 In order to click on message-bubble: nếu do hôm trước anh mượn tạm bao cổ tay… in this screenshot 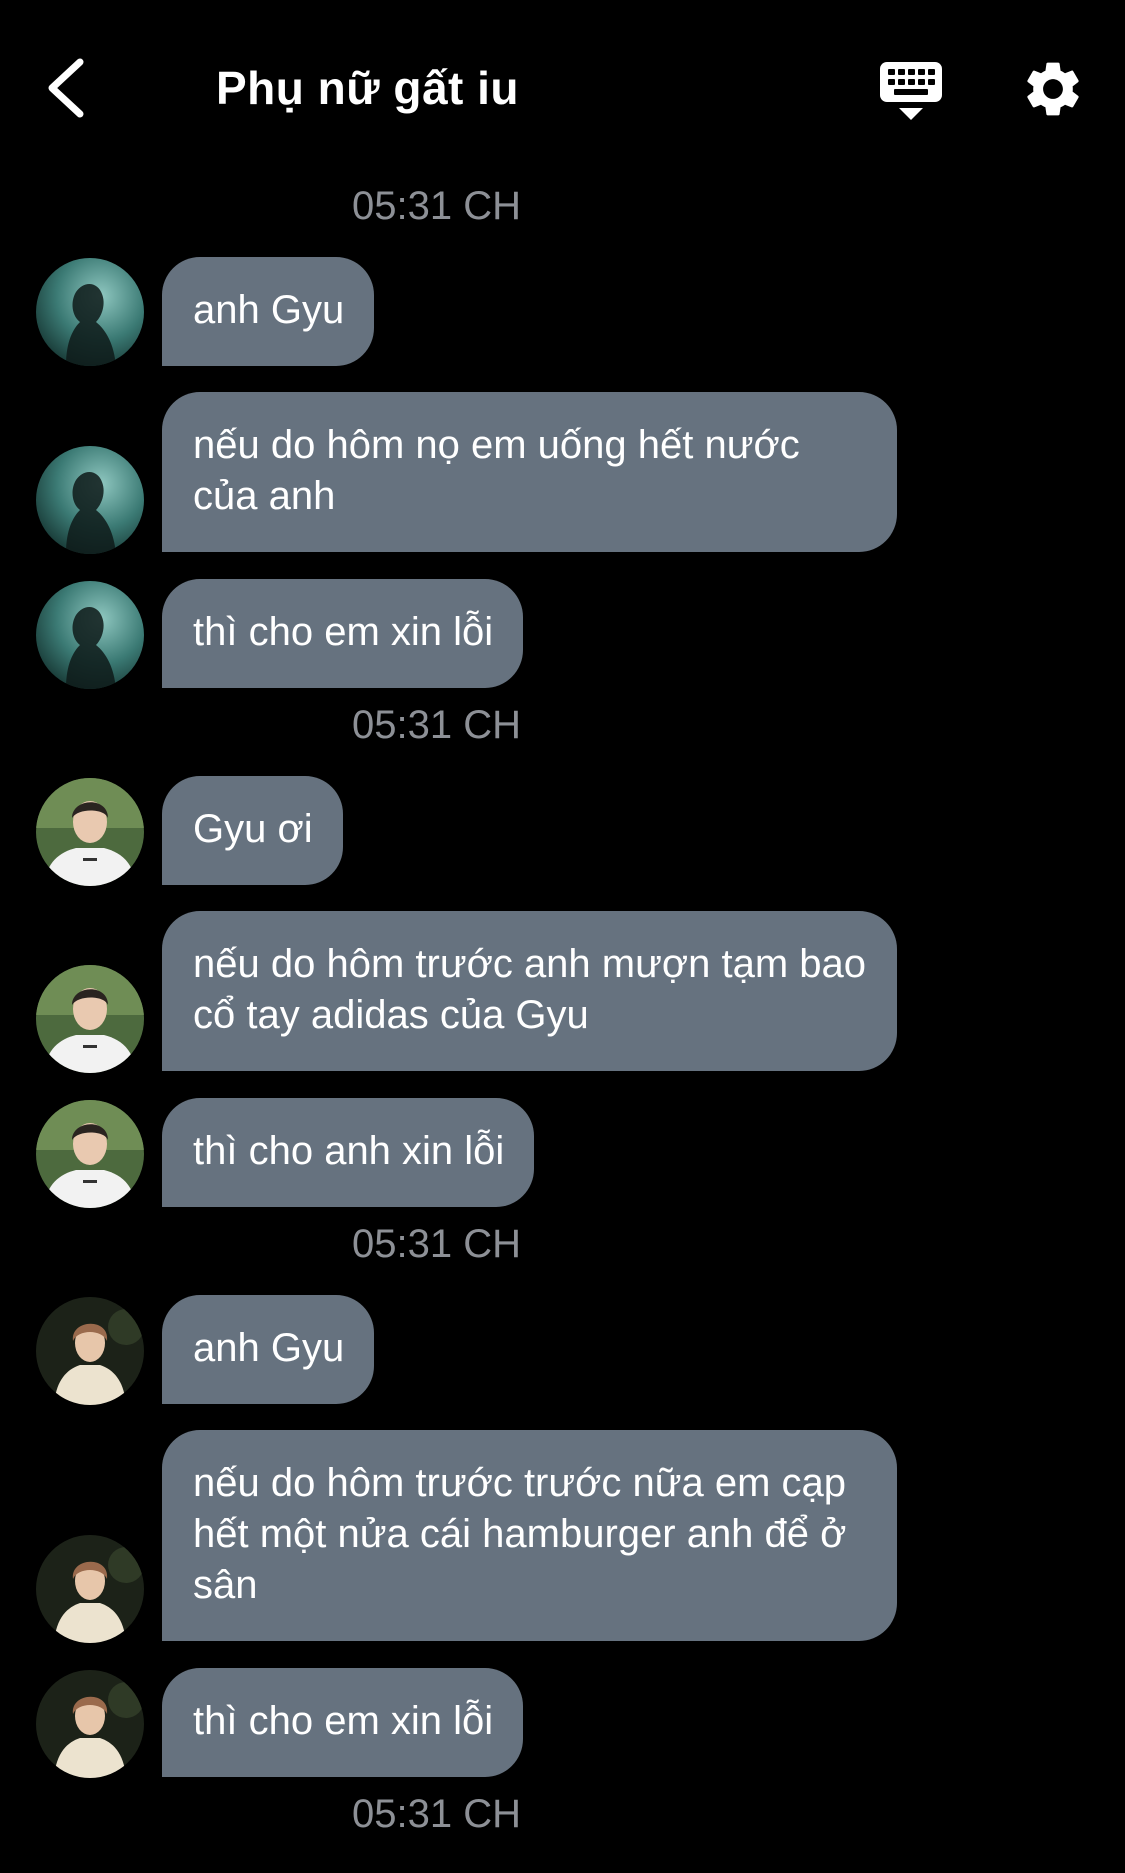, I will do `click(529, 991)`.